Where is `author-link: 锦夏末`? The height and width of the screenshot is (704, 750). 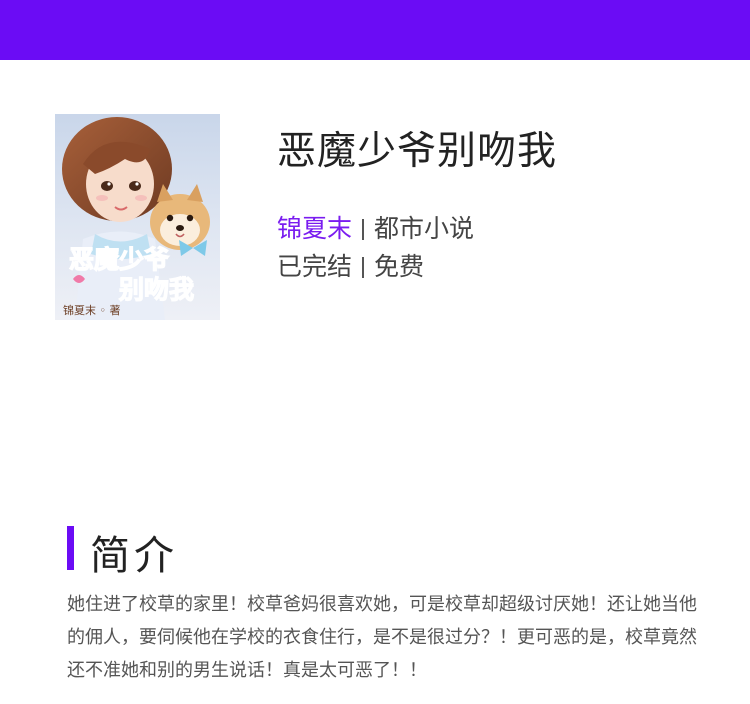 author-link: 锦夏末 is located at coordinates (314, 228).